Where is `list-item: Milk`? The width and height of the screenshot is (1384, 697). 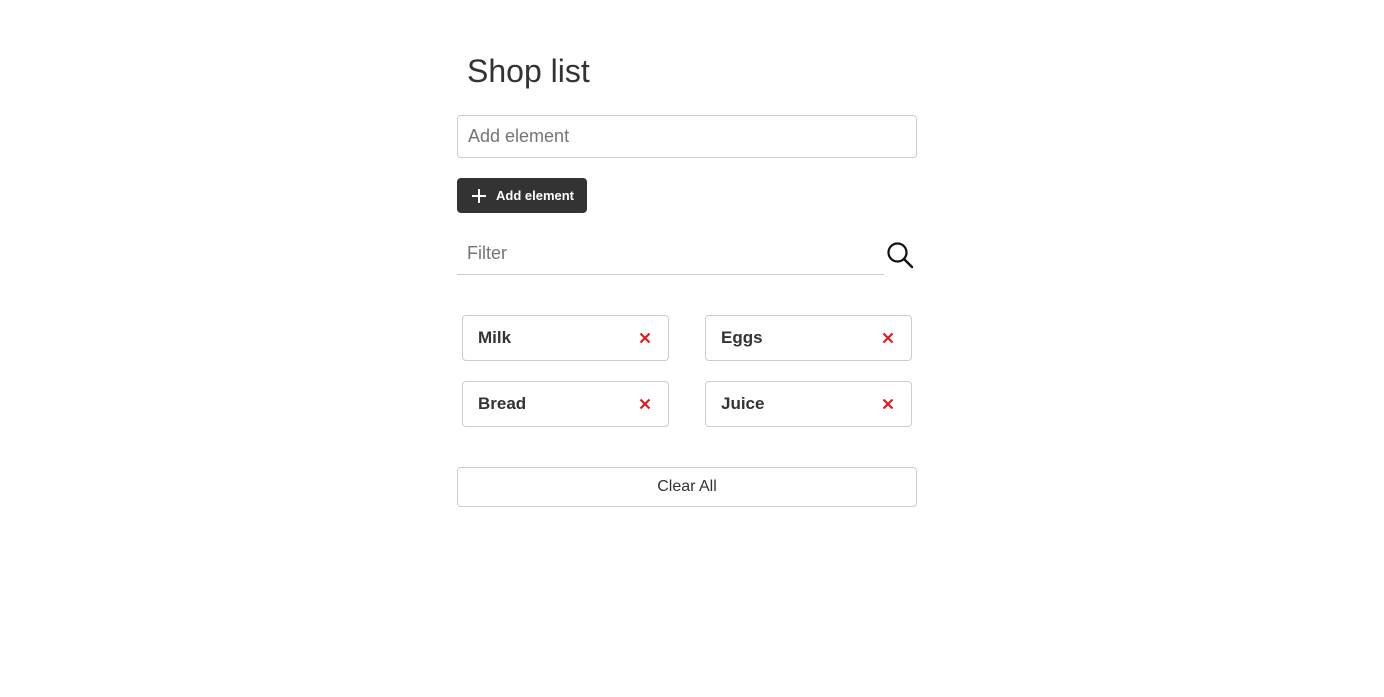 list-item: Milk is located at coordinates (565, 338).